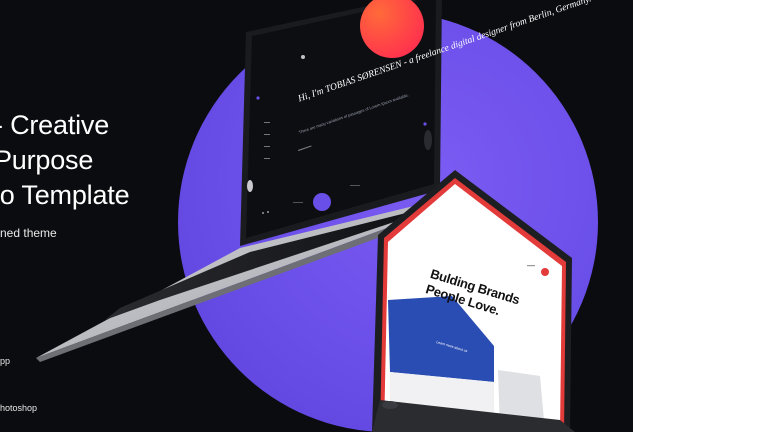  What do you see at coordinates (5, 361) in the screenshot?
I see `feature-item-app: pp` at bounding box center [5, 361].